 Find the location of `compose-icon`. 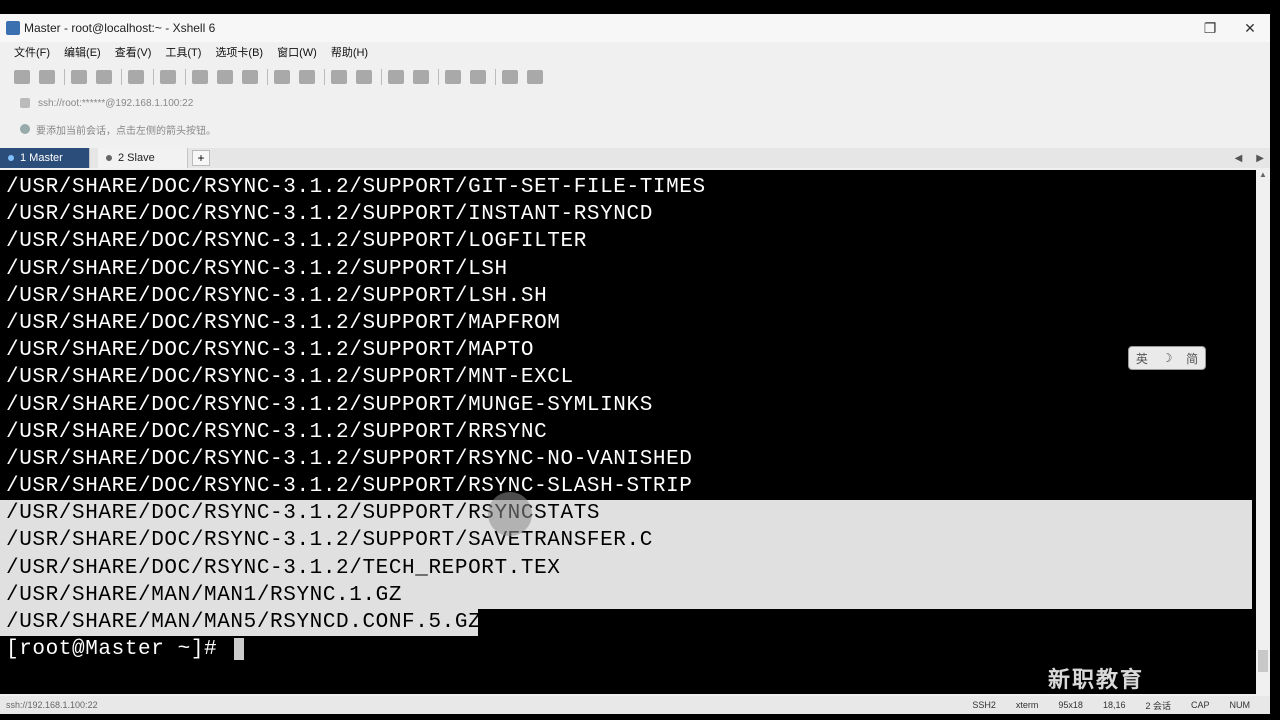

compose-icon is located at coordinates (453, 77).